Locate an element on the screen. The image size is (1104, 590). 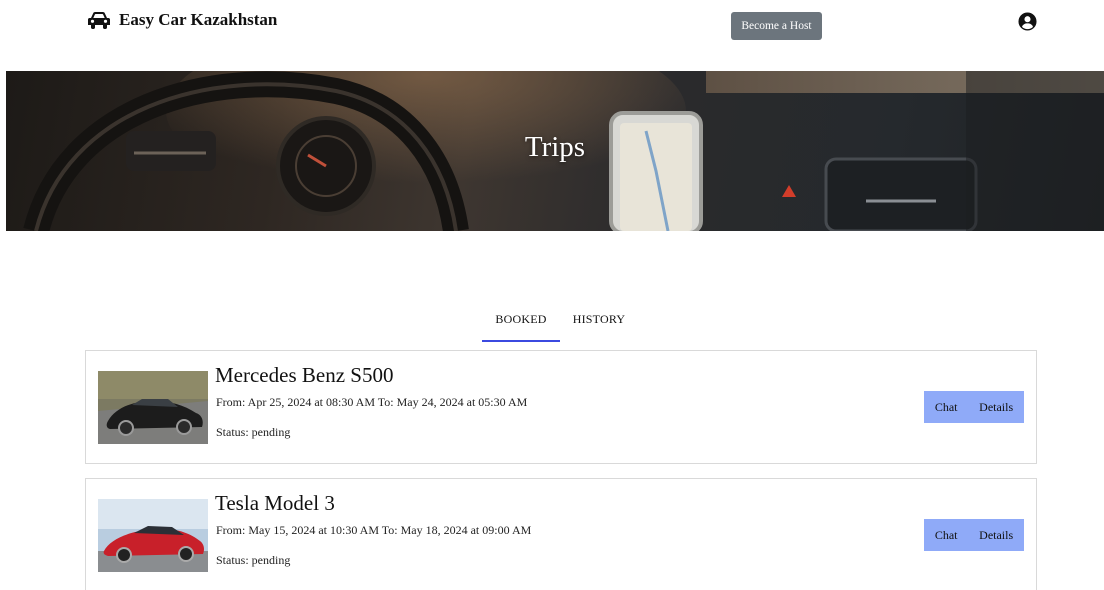
car-icon is located at coordinates (99, 20).